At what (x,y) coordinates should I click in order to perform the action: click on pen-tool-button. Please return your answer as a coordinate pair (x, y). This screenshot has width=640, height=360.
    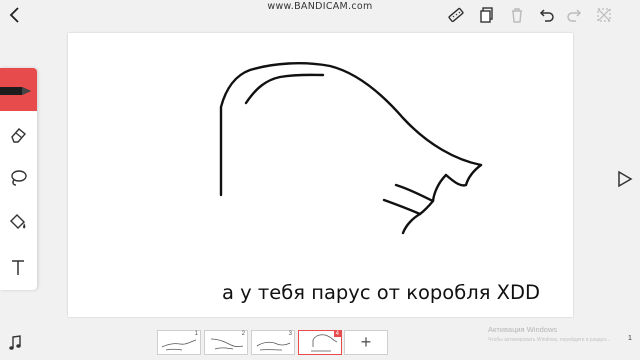
    Looking at the image, I should click on (18, 89).